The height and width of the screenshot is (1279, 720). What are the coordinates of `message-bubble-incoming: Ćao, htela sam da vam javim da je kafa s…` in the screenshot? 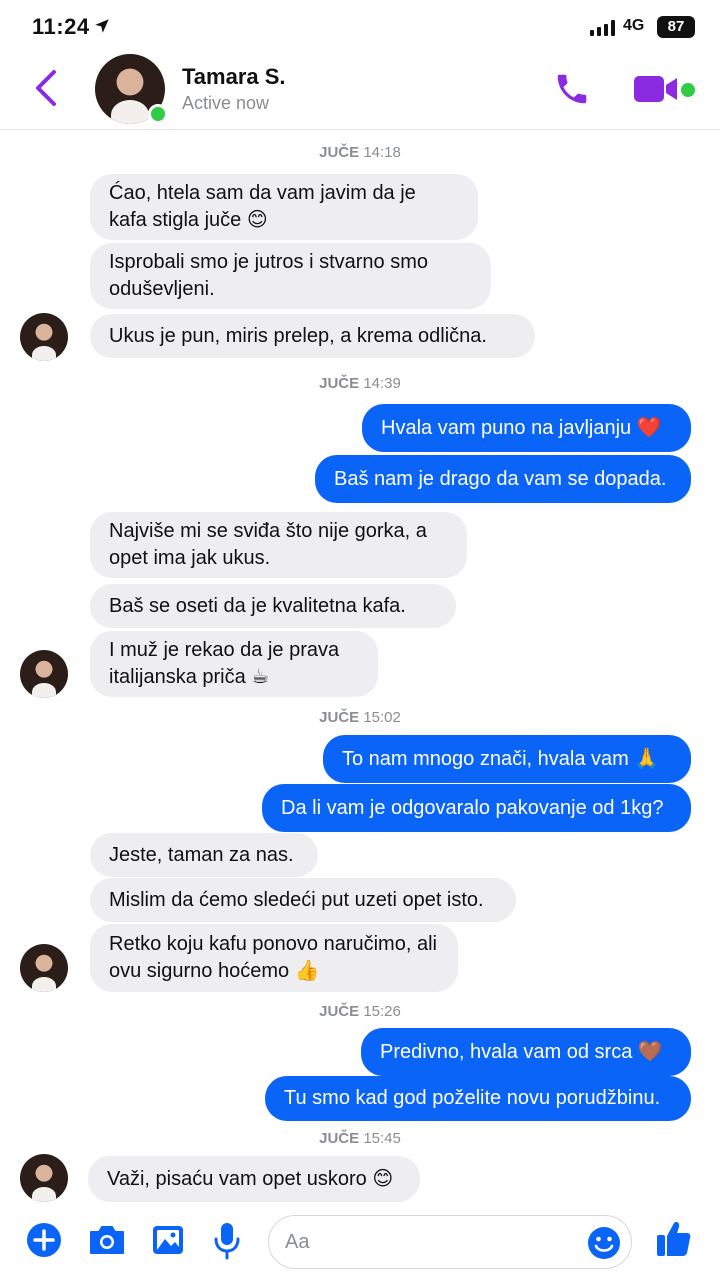 It's located at (284, 207).